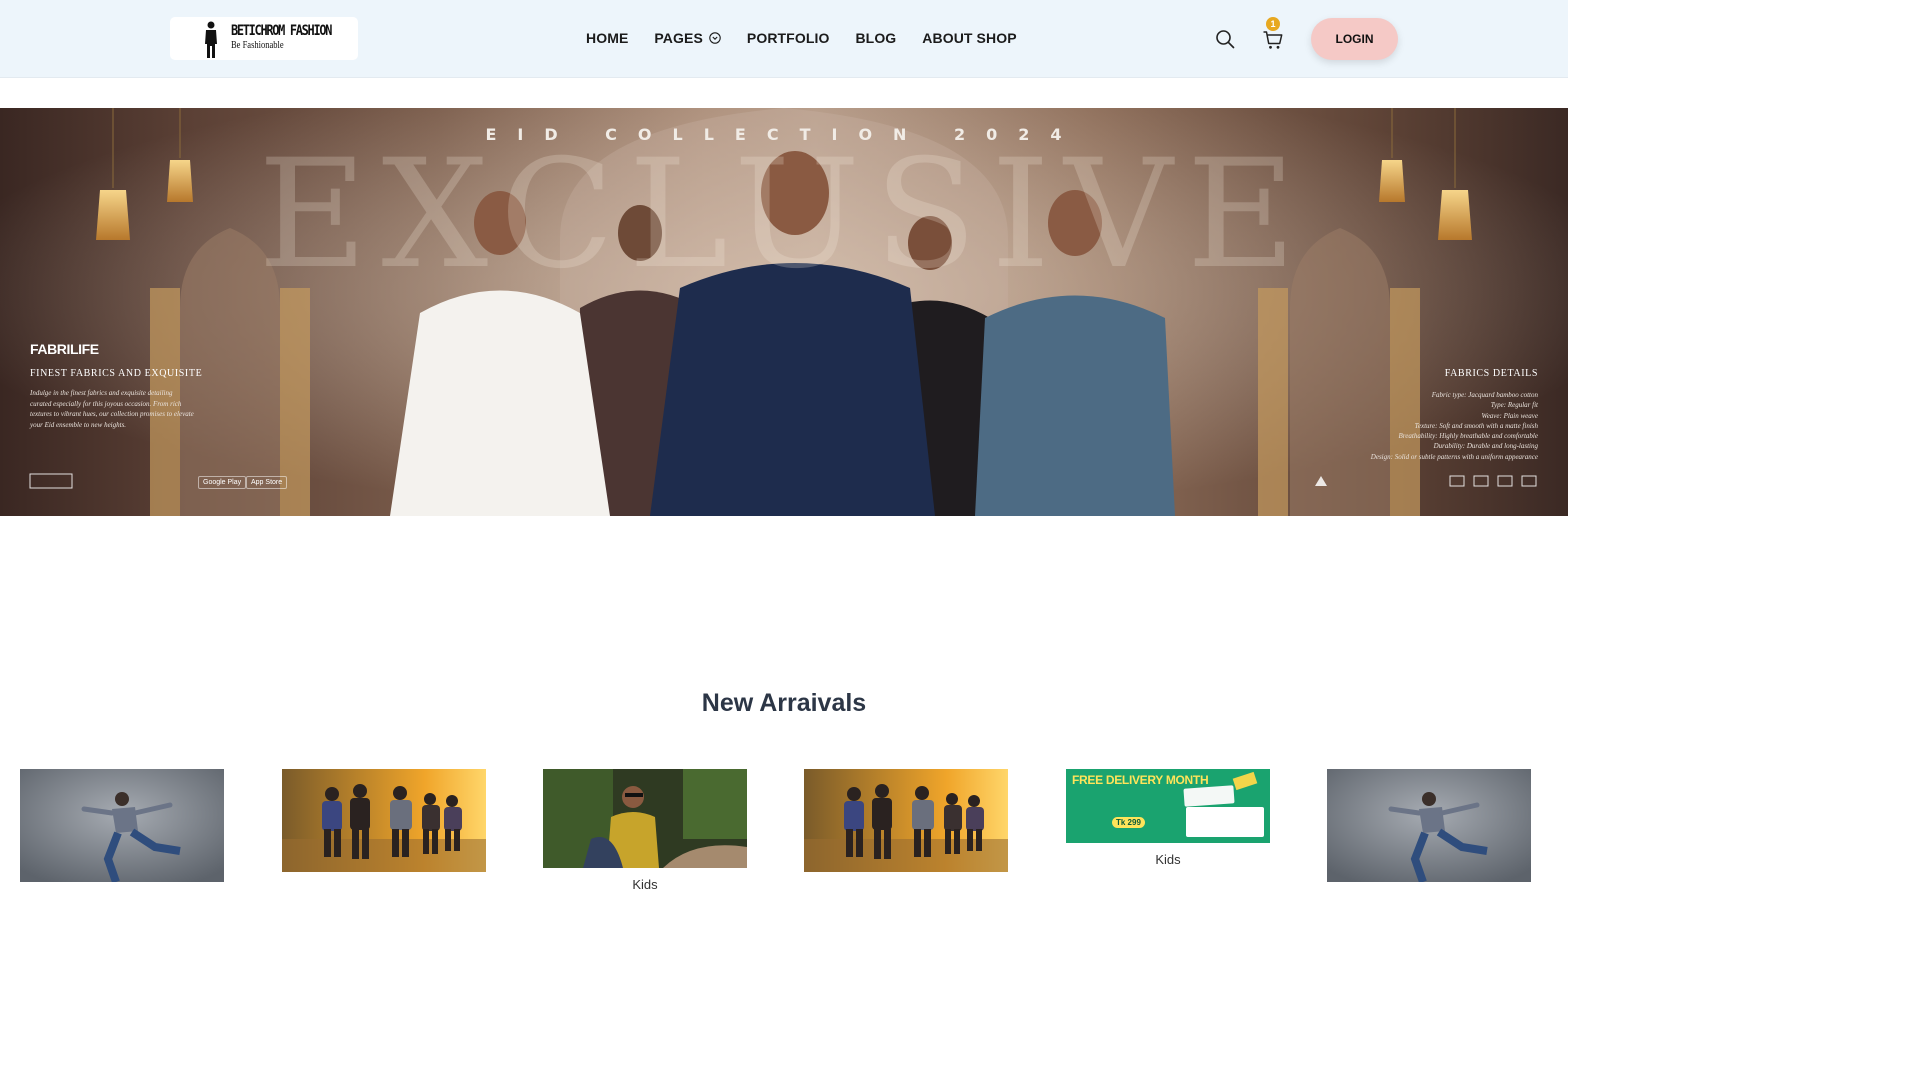 Image resolution: width=1920 pixels, height=1080 pixels. Describe the element at coordinates (1168, 806) in the screenshot. I see `product-image: FREE DELIVERY MONTH Tk 299` at that location.